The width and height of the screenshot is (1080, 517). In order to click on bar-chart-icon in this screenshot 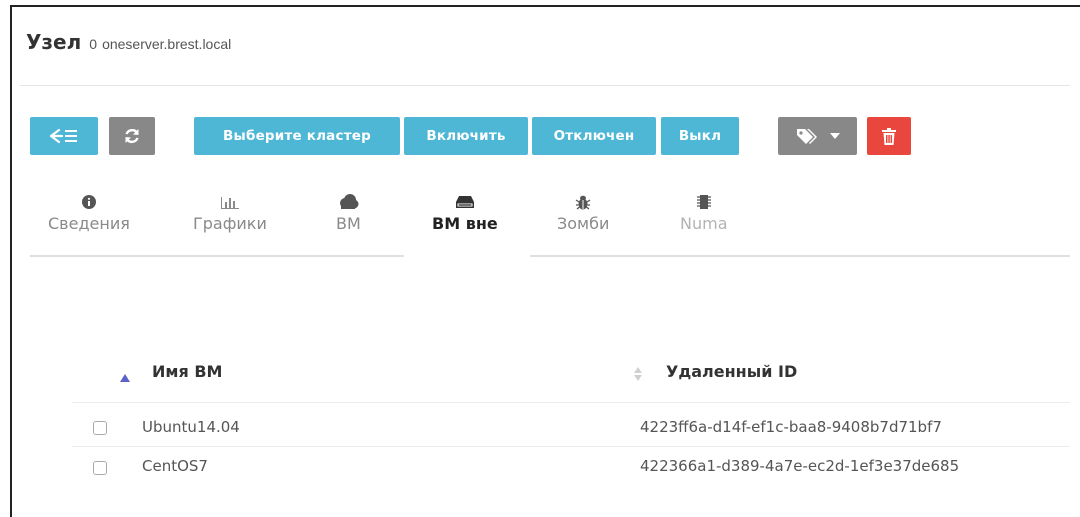, I will do `click(229, 202)`.